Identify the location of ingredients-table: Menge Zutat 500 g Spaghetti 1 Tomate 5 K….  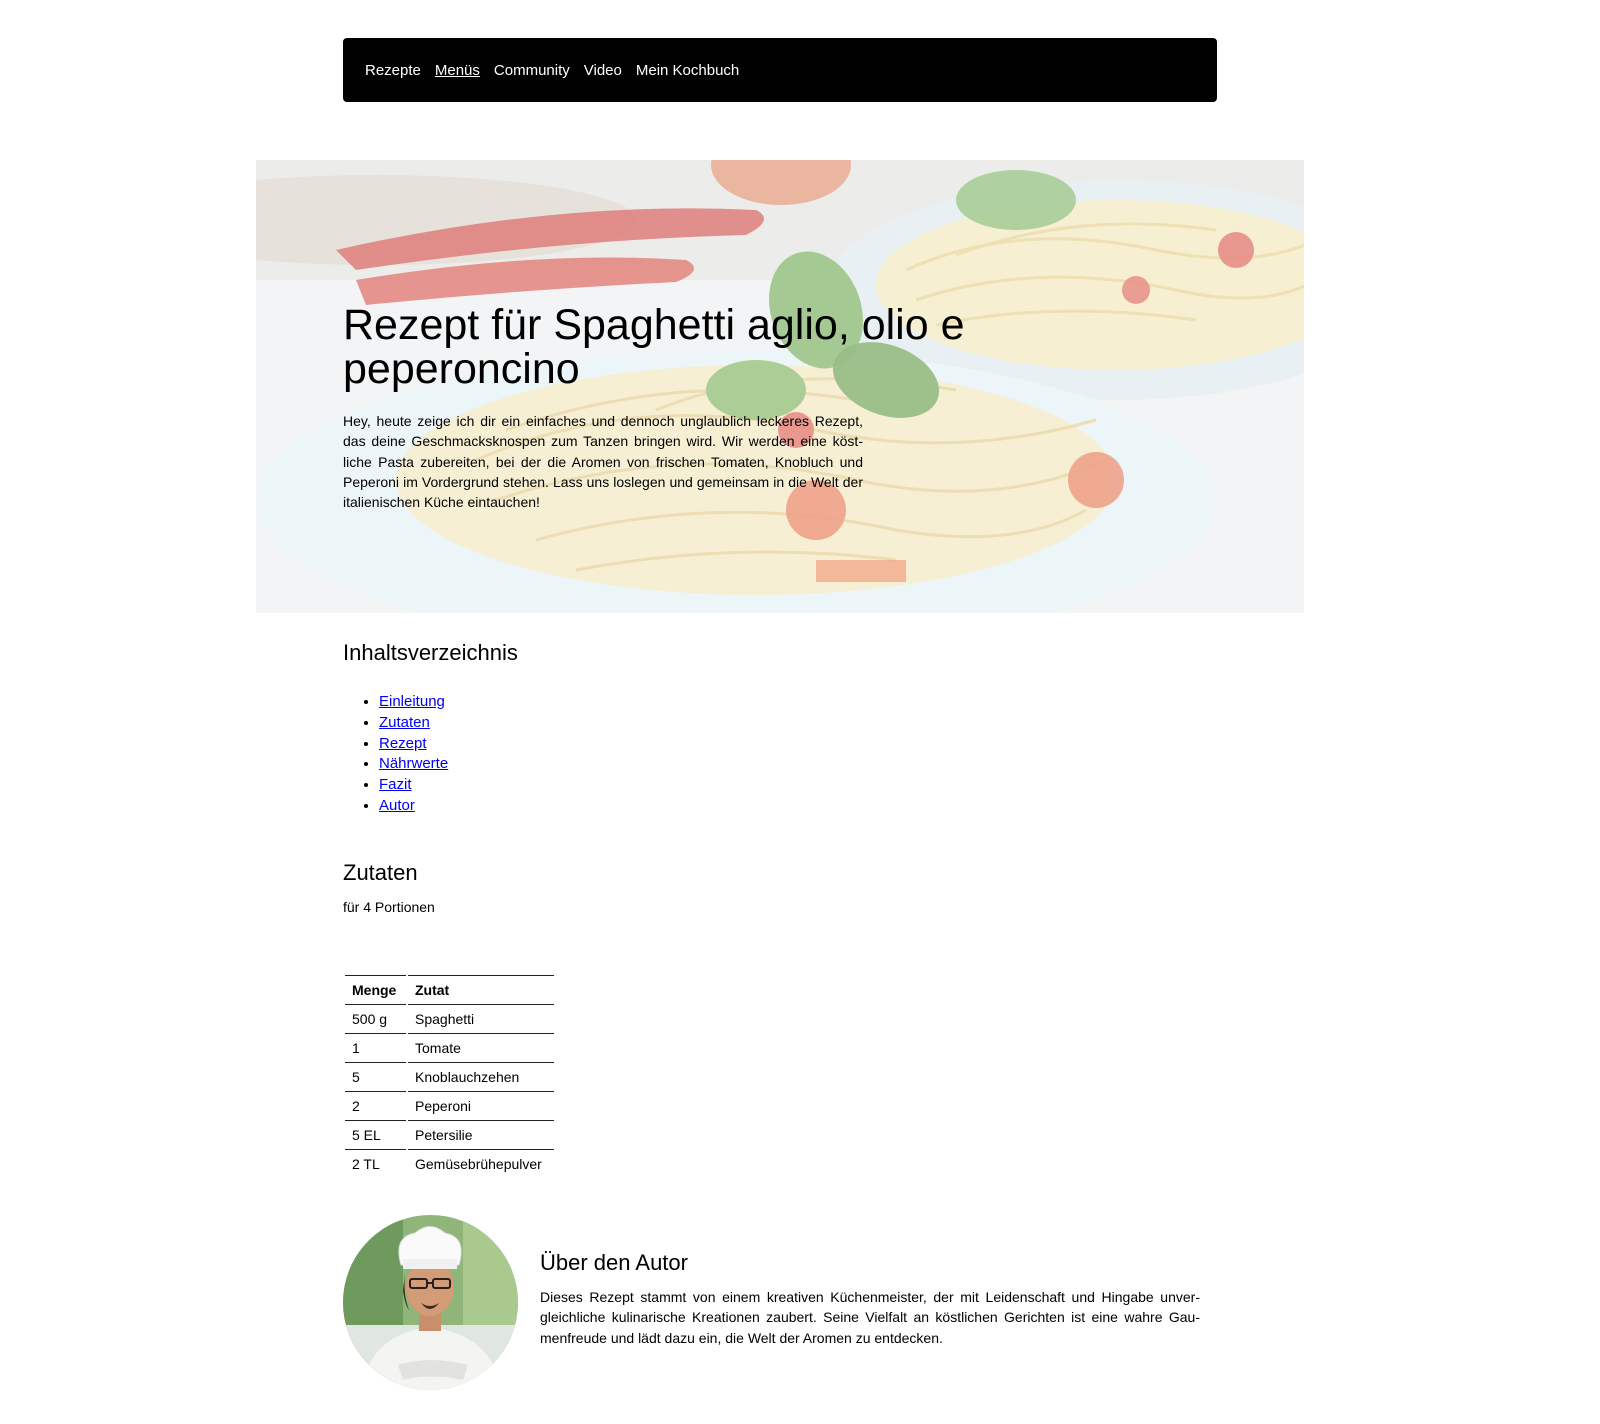
(449, 1076).